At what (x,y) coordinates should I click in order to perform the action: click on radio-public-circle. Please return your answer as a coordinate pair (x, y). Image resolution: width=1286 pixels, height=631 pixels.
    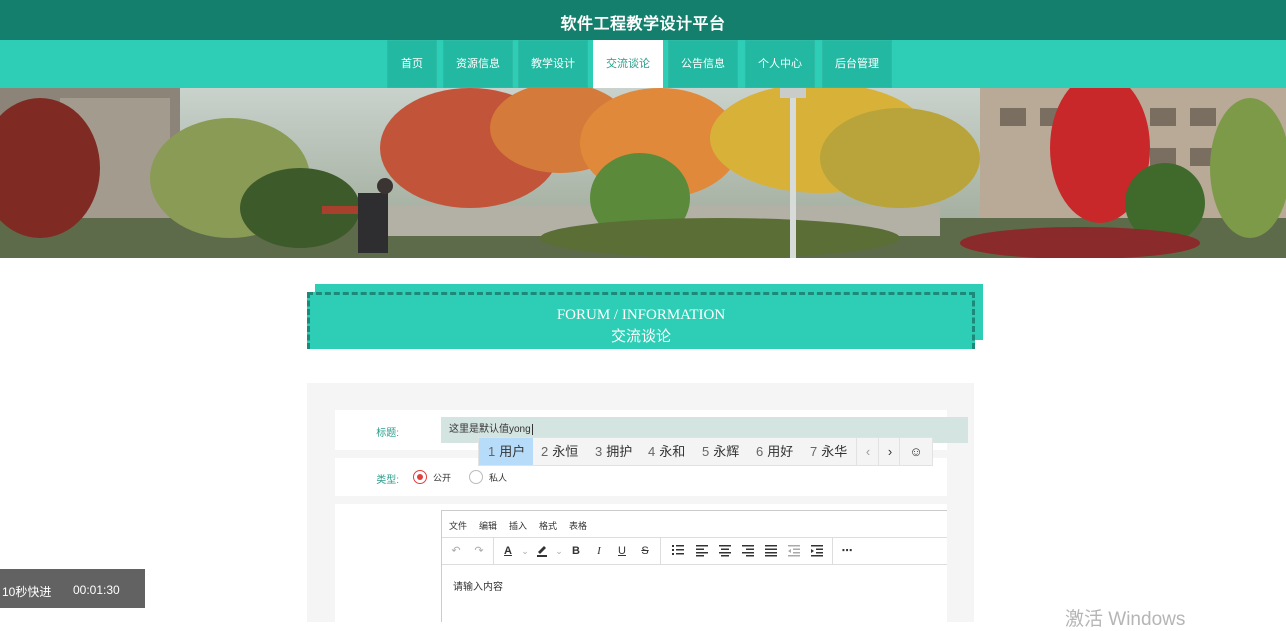
    Looking at the image, I should click on (420, 477).